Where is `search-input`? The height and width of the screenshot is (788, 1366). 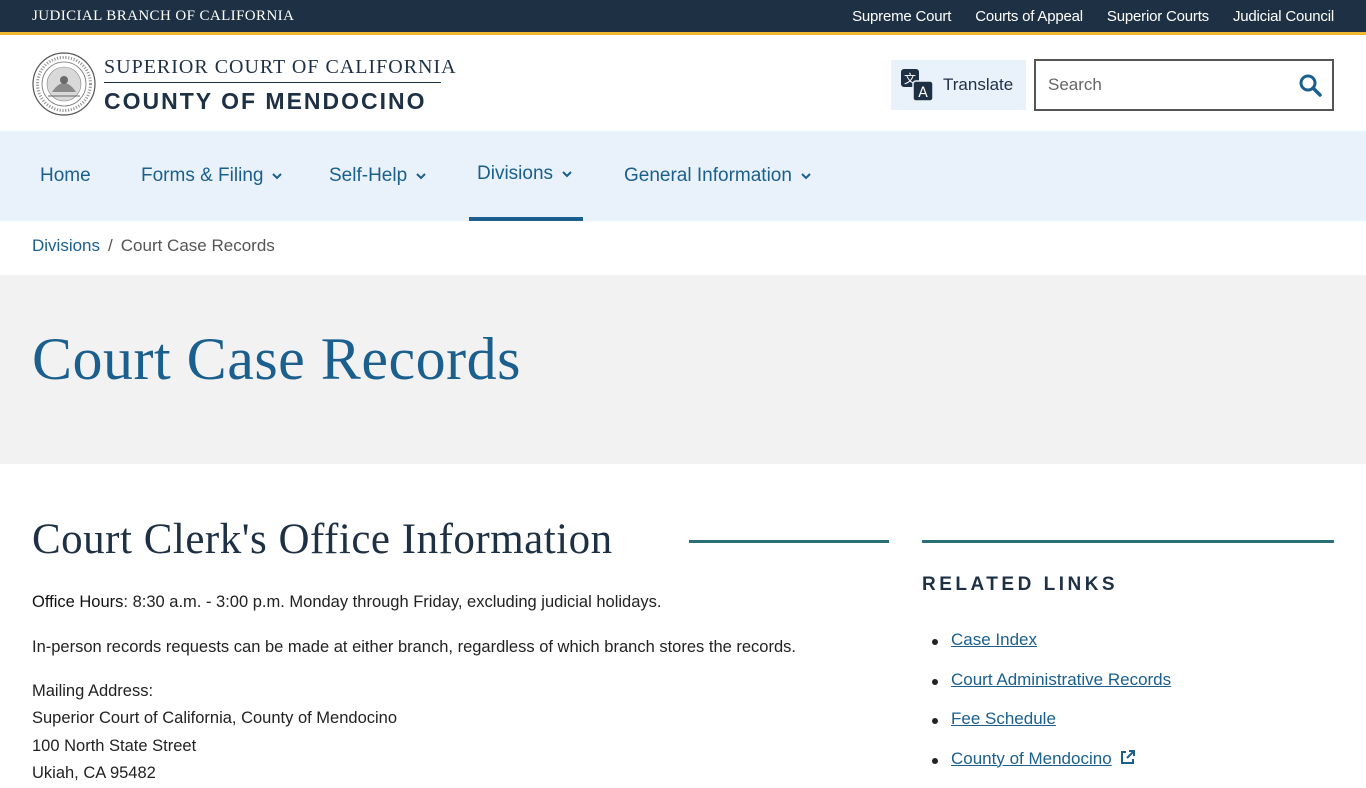
search-input is located at coordinates (1162, 85).